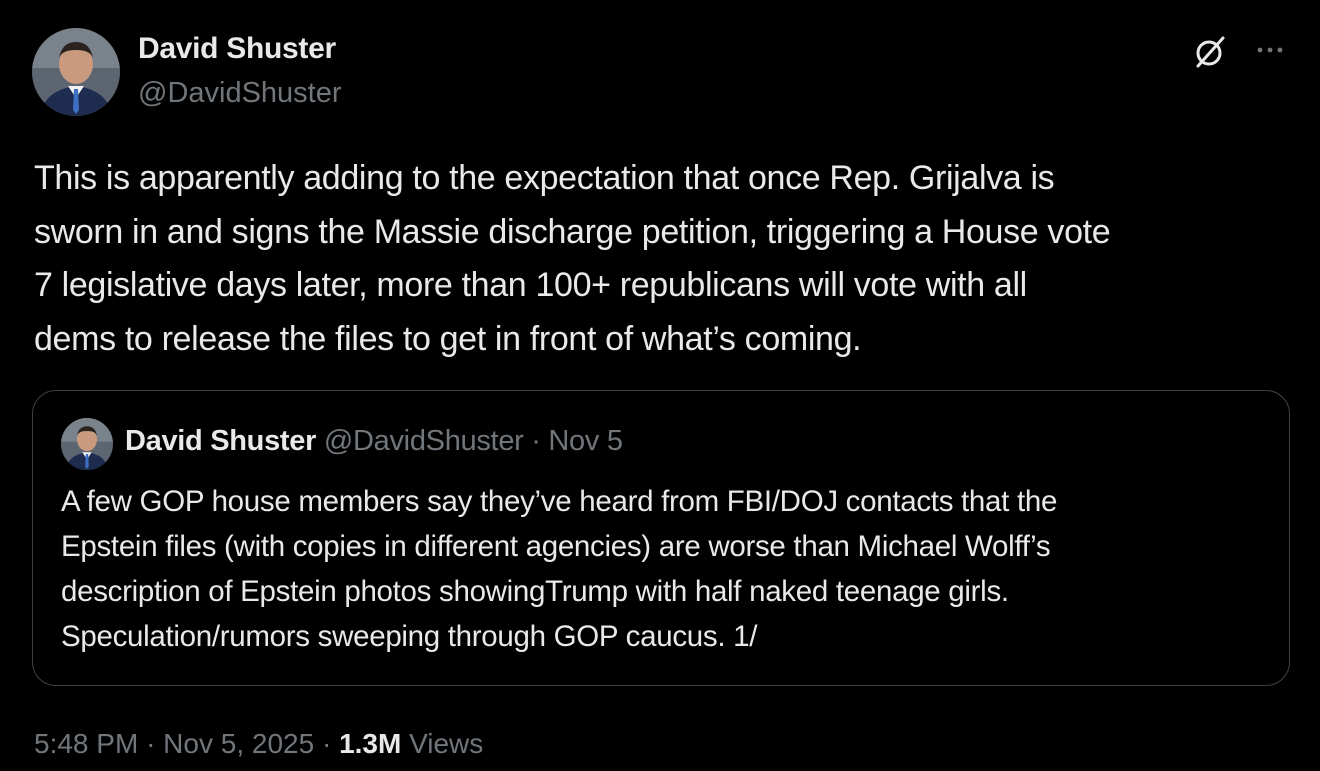  Describe the element at coordinates (87, 444) in the screenshot. I see `quoted-author-avatar` at that location.